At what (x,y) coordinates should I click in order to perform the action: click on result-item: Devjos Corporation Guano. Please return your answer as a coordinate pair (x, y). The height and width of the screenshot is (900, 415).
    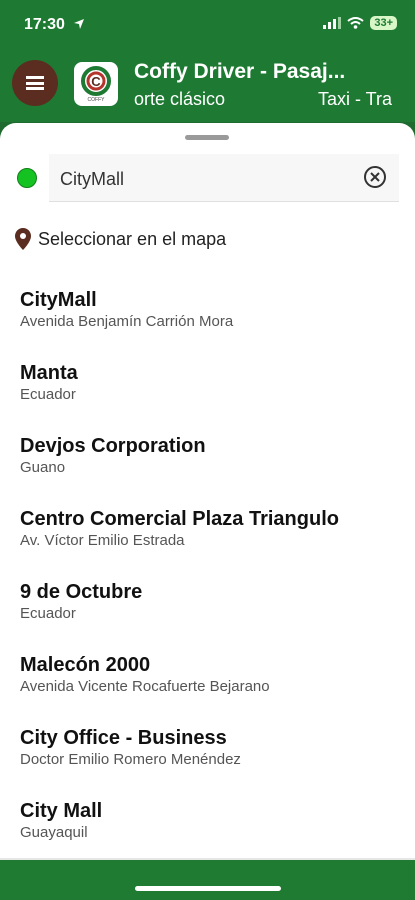
    Looking at the image, I should click on (210, 470).